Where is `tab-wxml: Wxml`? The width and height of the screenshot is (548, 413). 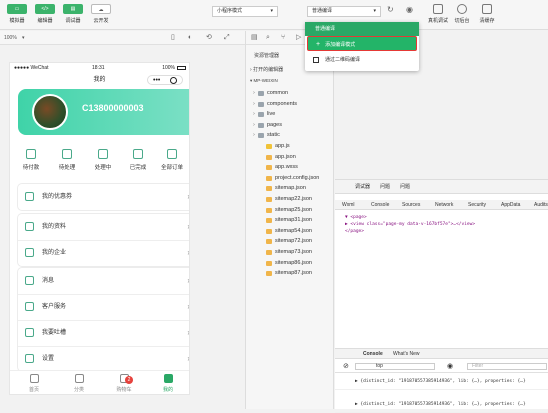 tab-wxml: Wxml is located at coordinates (348, 205).